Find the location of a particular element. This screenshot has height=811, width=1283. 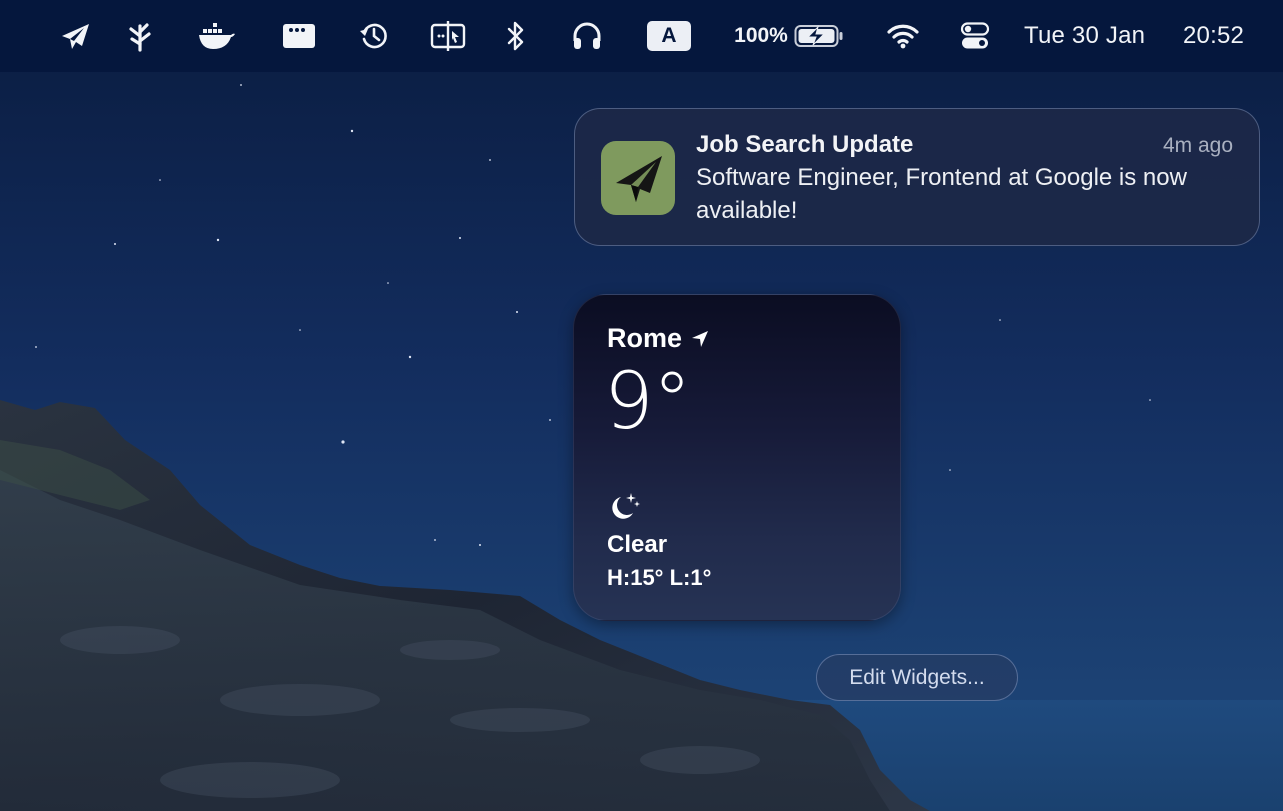

weather-location: Rome is located at coordinates (658, 338).